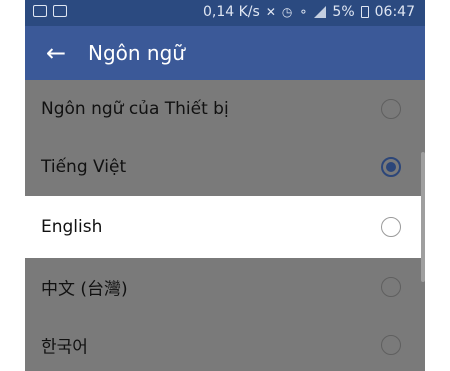 The width and height of the screenshot is (450, 371). I want to click on page-title: Ngôn ngữ, so click(136, 53).